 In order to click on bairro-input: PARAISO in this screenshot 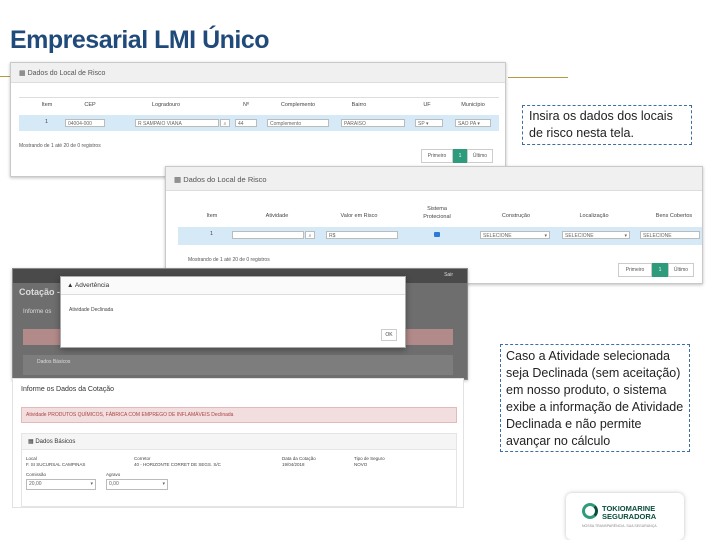, I will do `click(373, 123)`.